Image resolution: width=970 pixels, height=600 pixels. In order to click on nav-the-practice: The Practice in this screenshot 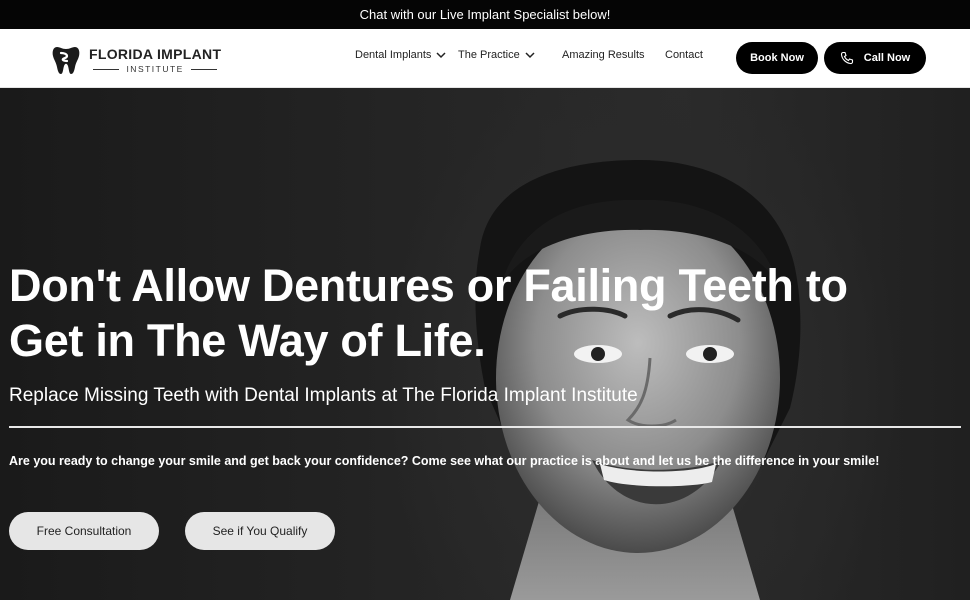, I will do `click(496, 55)`.